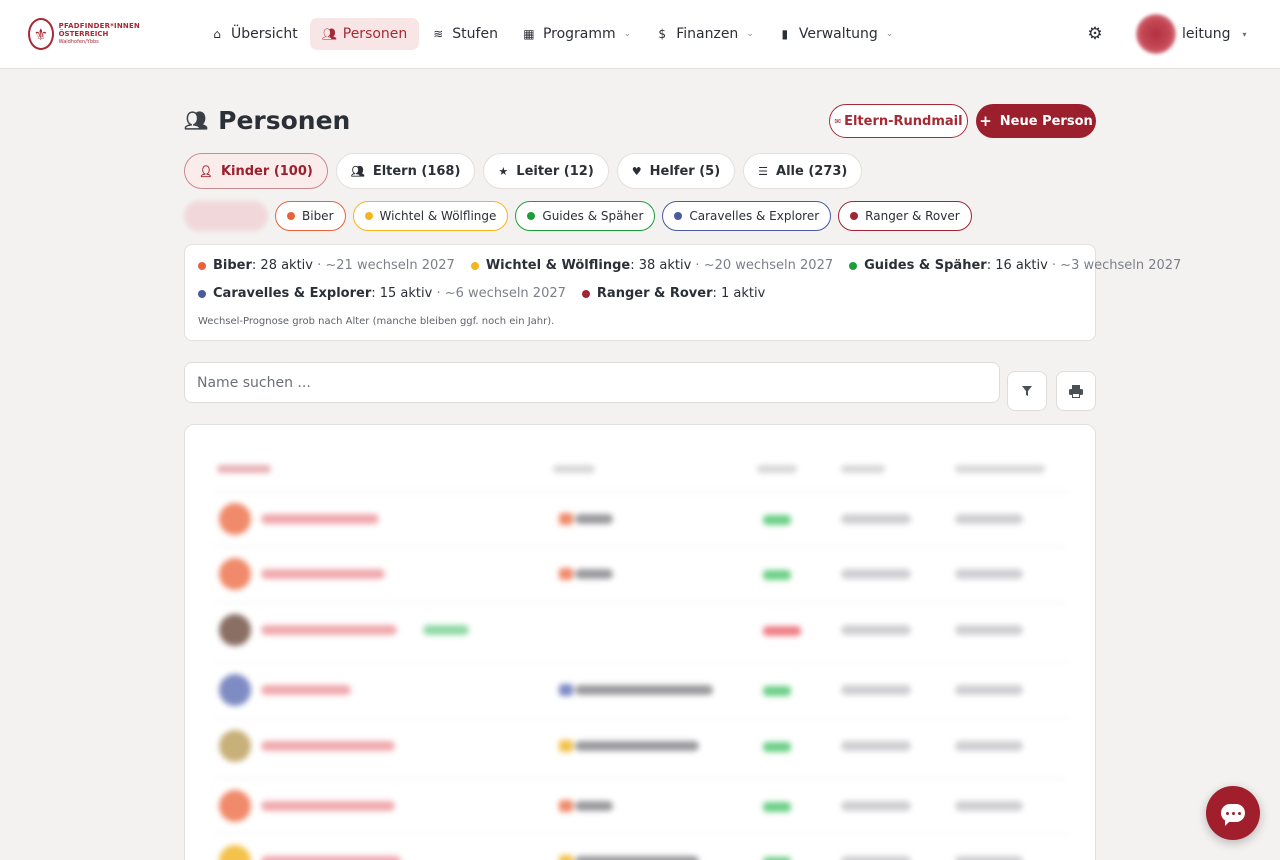 The height and width of the screenshot is (860, 1280). I want to click on new-person-button: + Neue Person, so click(1036, 121).